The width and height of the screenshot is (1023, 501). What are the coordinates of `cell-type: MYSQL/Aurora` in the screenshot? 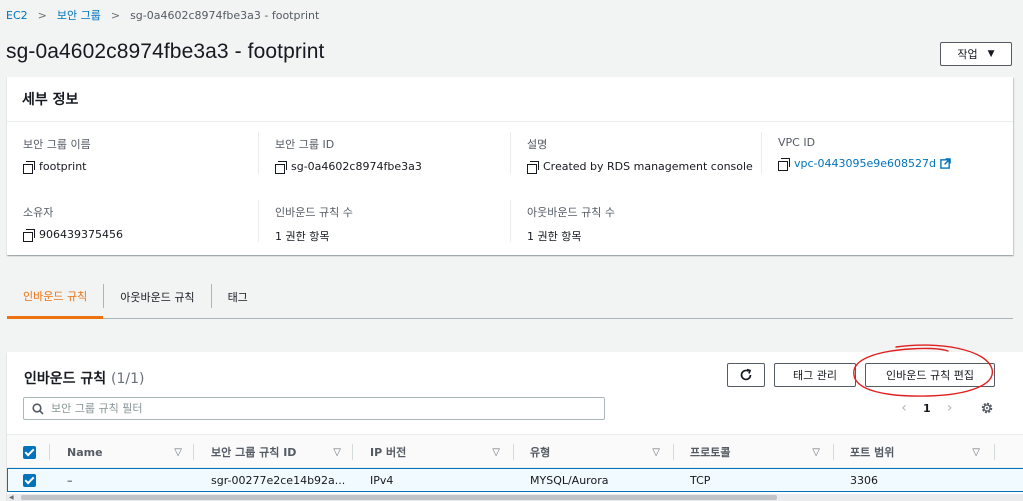 It's located at (569, 480).